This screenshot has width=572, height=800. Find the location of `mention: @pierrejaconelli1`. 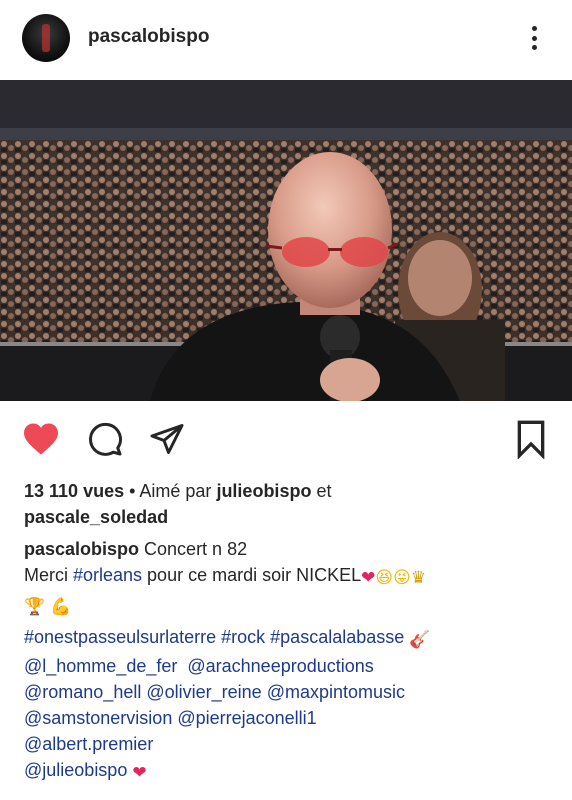

mention: @pierrejaconelli1 is located at coordinates (246, 718).